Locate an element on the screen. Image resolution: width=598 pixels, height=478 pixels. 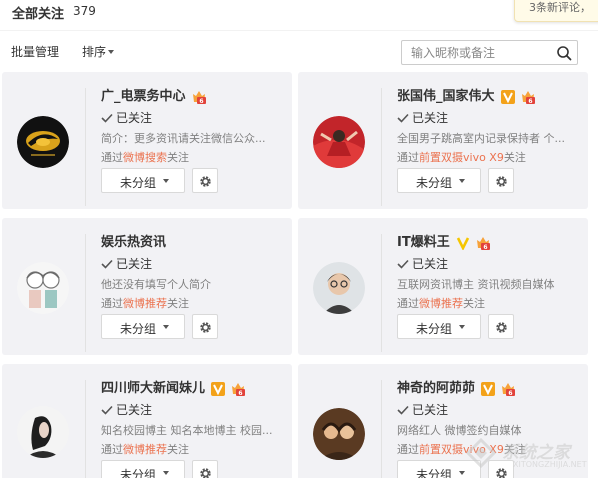
user-name-row: 娱乐热资讯 is located at coordinates (193, 243).